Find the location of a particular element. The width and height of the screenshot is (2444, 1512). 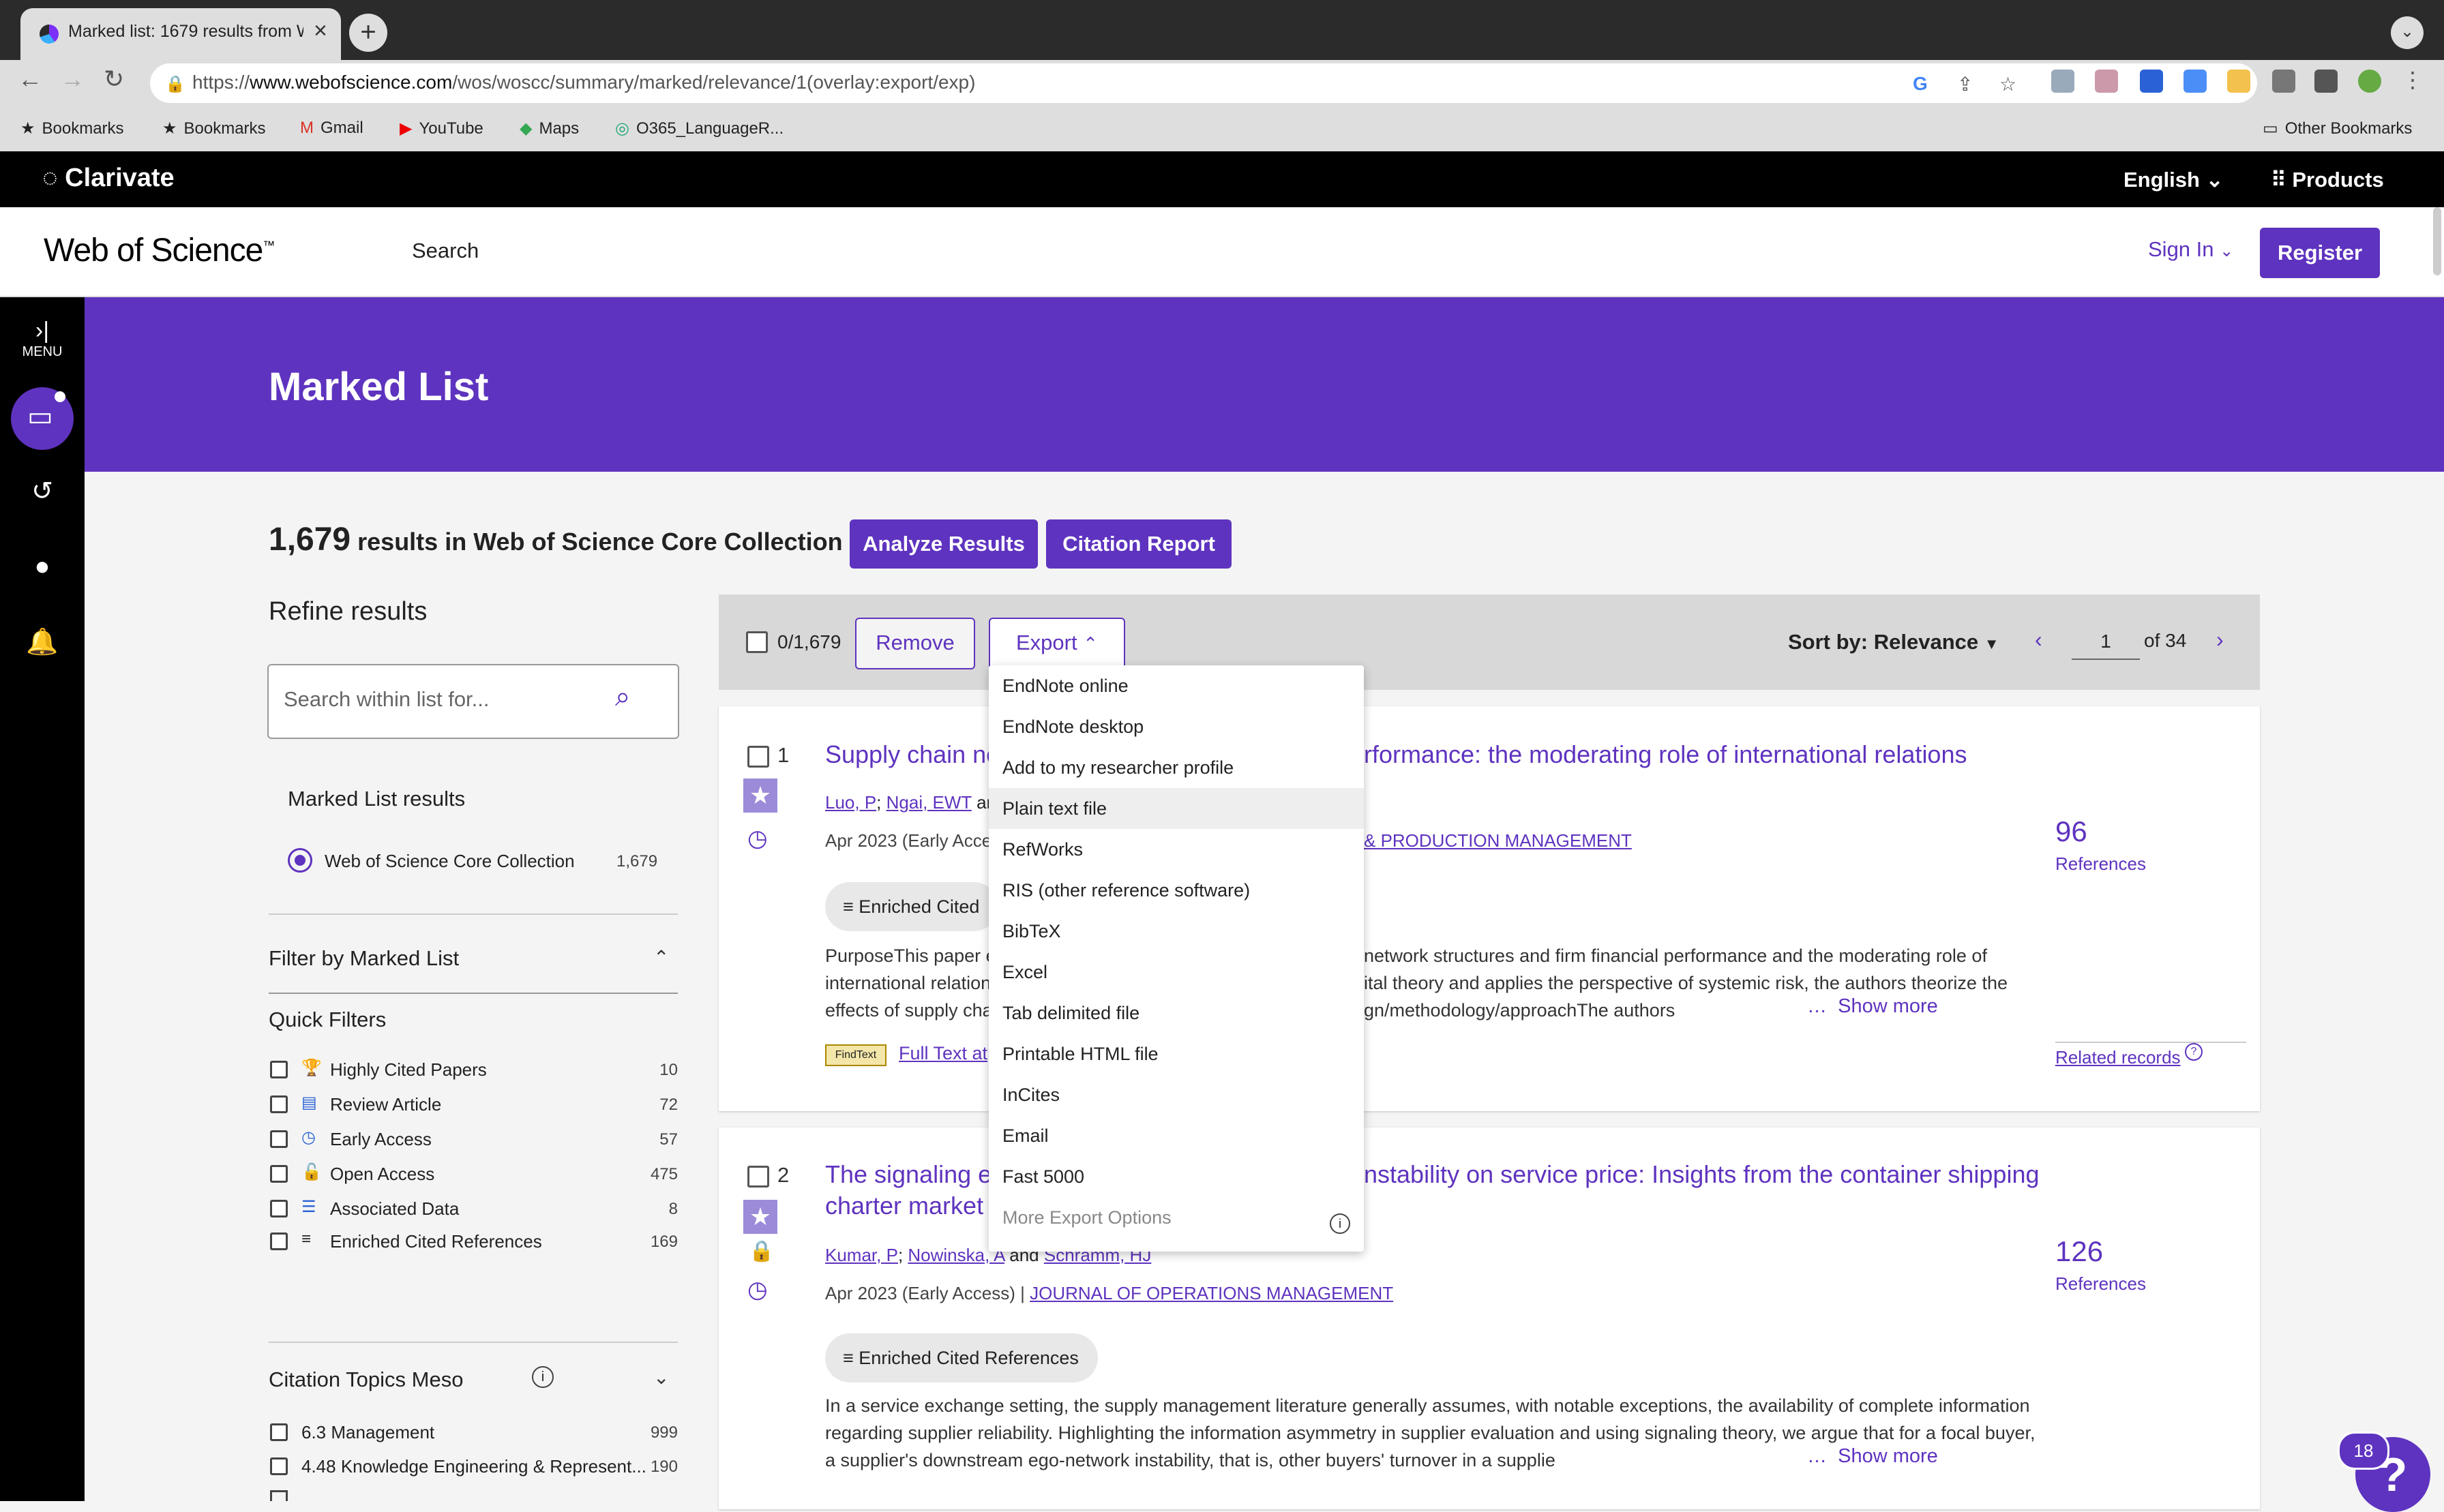

export-bibtex: BibTeX is located at coordinates (1176, 932).